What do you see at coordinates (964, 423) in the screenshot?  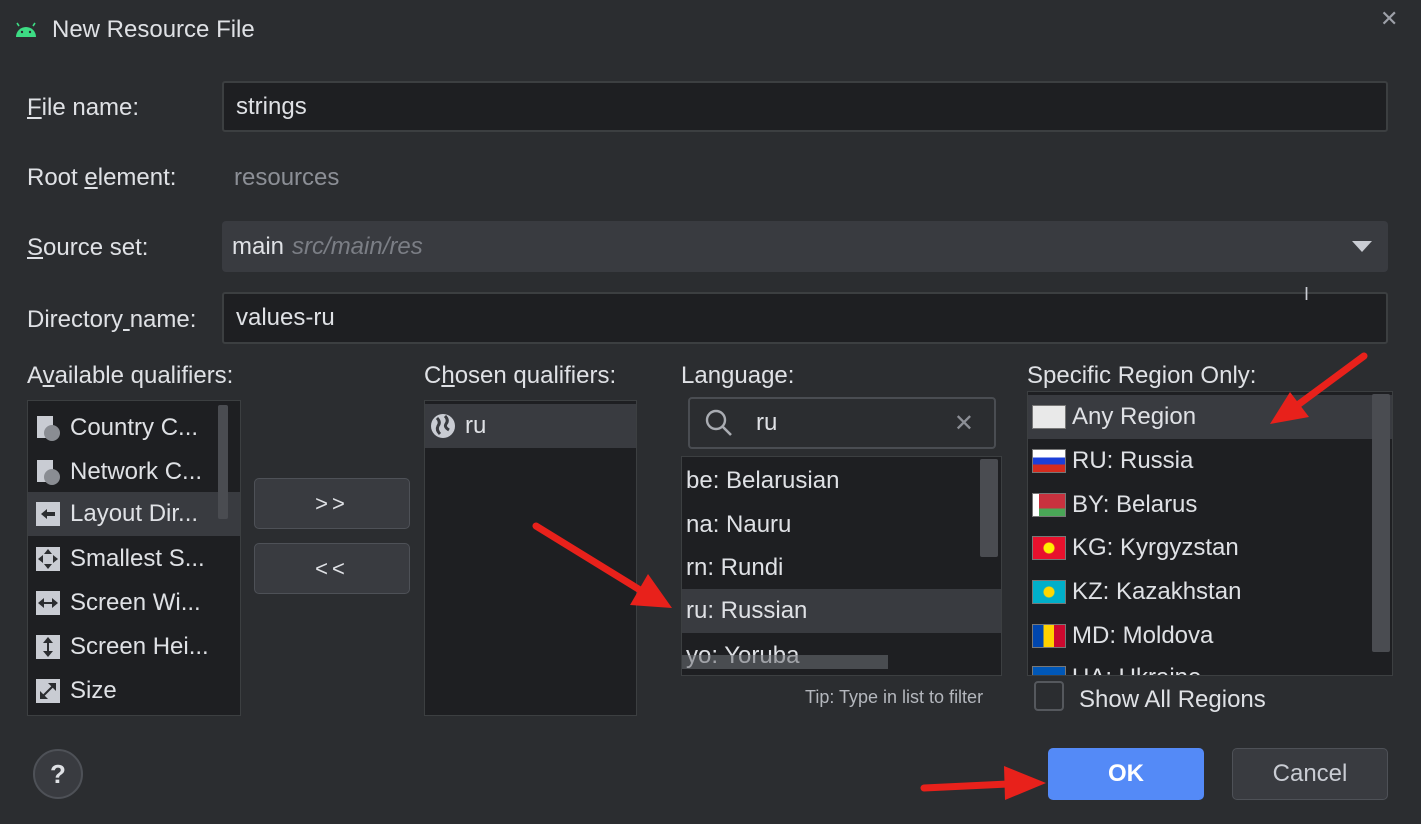 I see `clear-search-icon: ✕` at bounding box center [964, 423].